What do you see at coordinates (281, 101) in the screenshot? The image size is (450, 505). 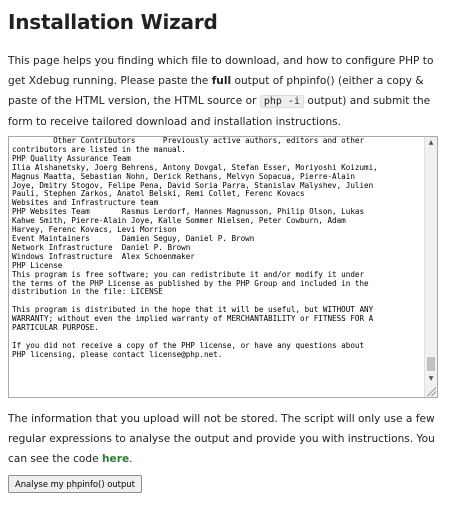 I see `intro-code-php-i: php -i` at bounding box center [281, 101].